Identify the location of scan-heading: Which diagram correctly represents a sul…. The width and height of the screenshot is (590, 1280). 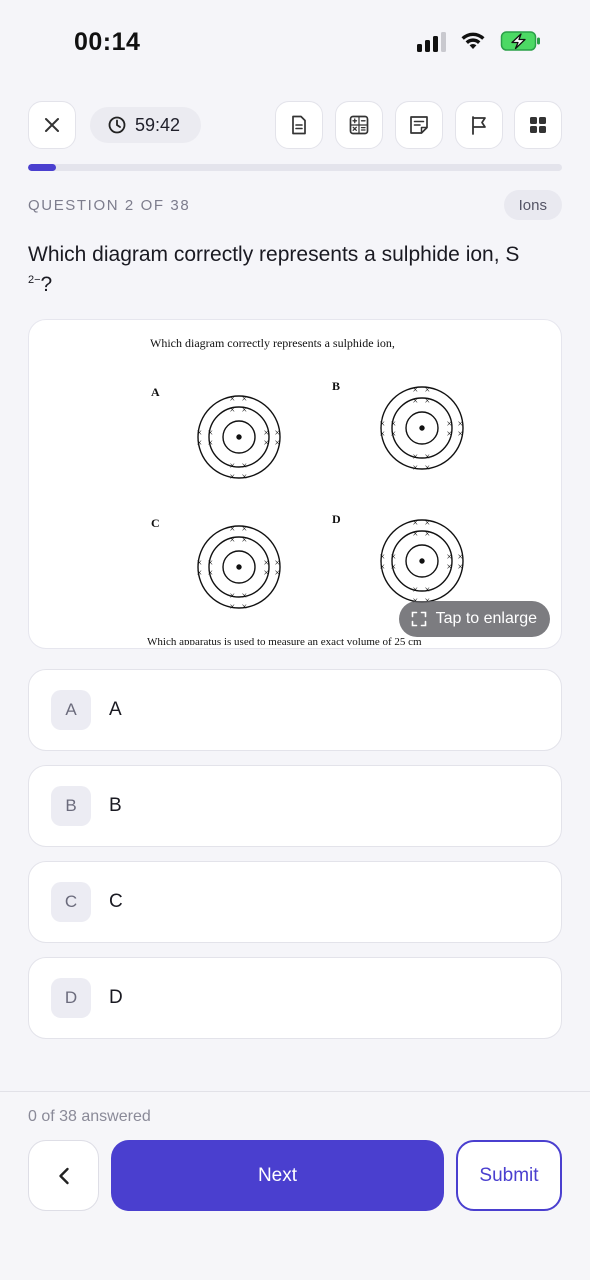
(272, 343).